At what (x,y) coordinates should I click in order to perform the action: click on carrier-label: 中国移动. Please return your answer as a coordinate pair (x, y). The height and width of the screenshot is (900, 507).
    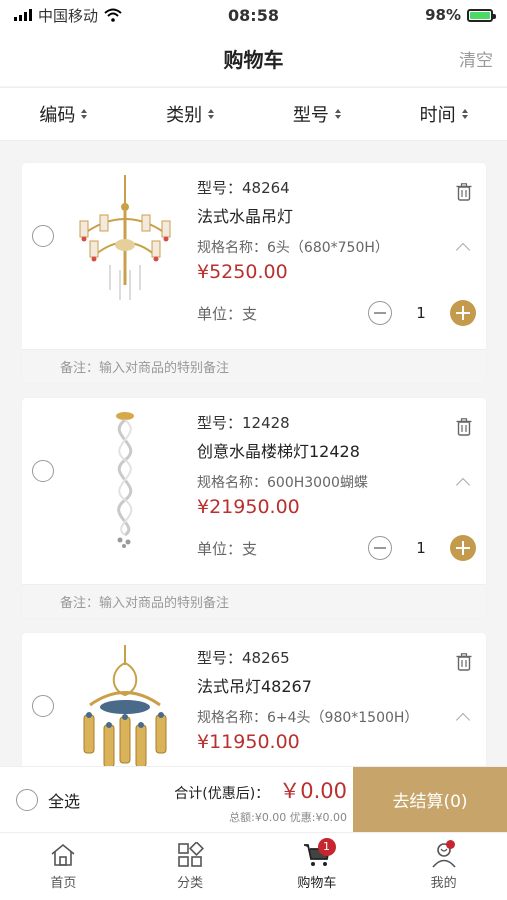
    Looking at the image, I should click on (68, 15).